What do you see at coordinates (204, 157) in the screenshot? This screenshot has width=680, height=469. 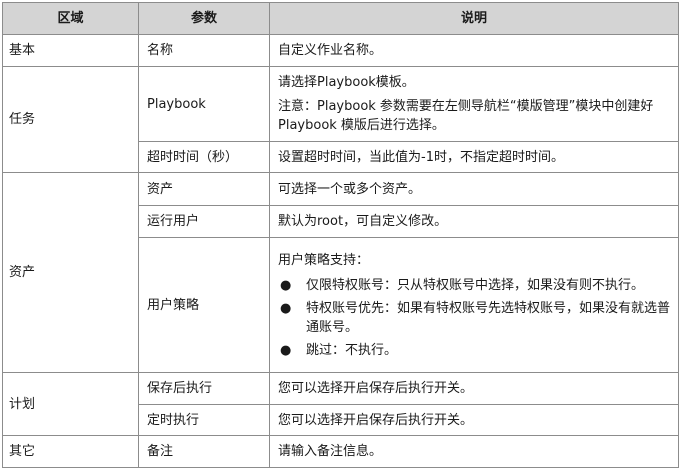 I see `param-timeout: 超时时间（秒）` at bounding box center [204, 157].